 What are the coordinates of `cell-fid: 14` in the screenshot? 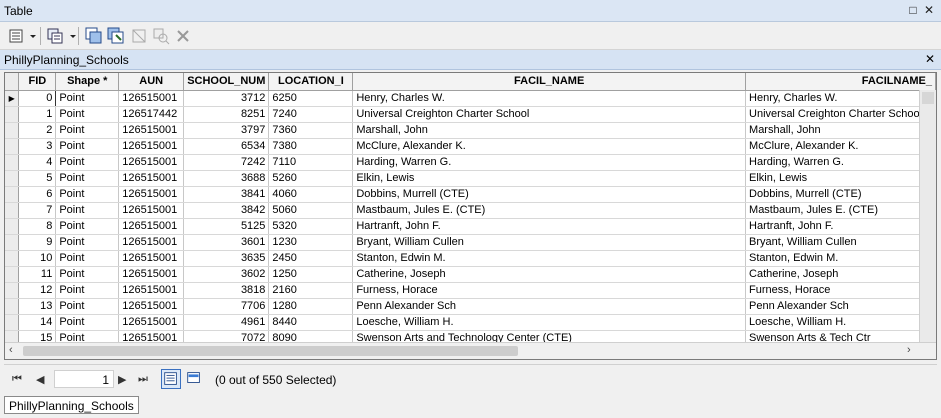 It's located at (37, 322).